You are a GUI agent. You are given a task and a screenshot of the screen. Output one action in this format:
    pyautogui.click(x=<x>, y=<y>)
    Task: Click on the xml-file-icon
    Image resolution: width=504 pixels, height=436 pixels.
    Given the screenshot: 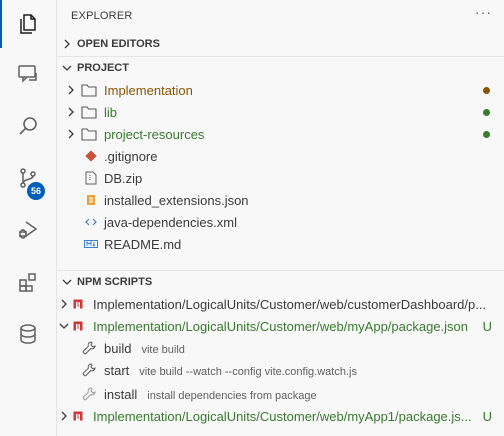 What is the action you would take?
    pyautogui.click(x=91, y=222)
    